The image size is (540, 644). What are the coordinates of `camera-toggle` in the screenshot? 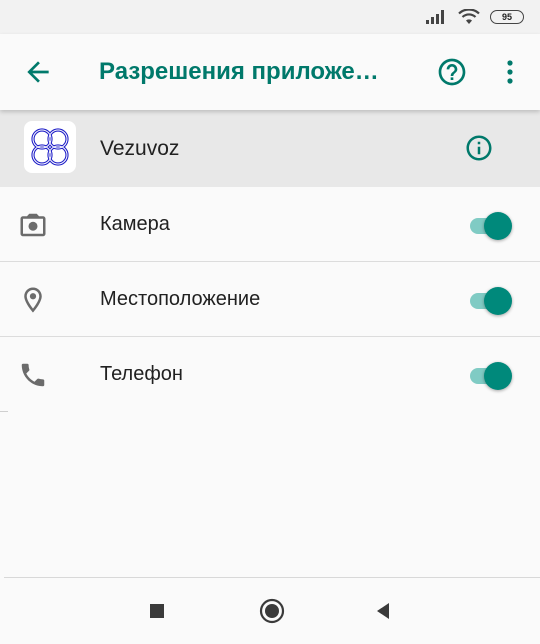 It's located at (491, 225).